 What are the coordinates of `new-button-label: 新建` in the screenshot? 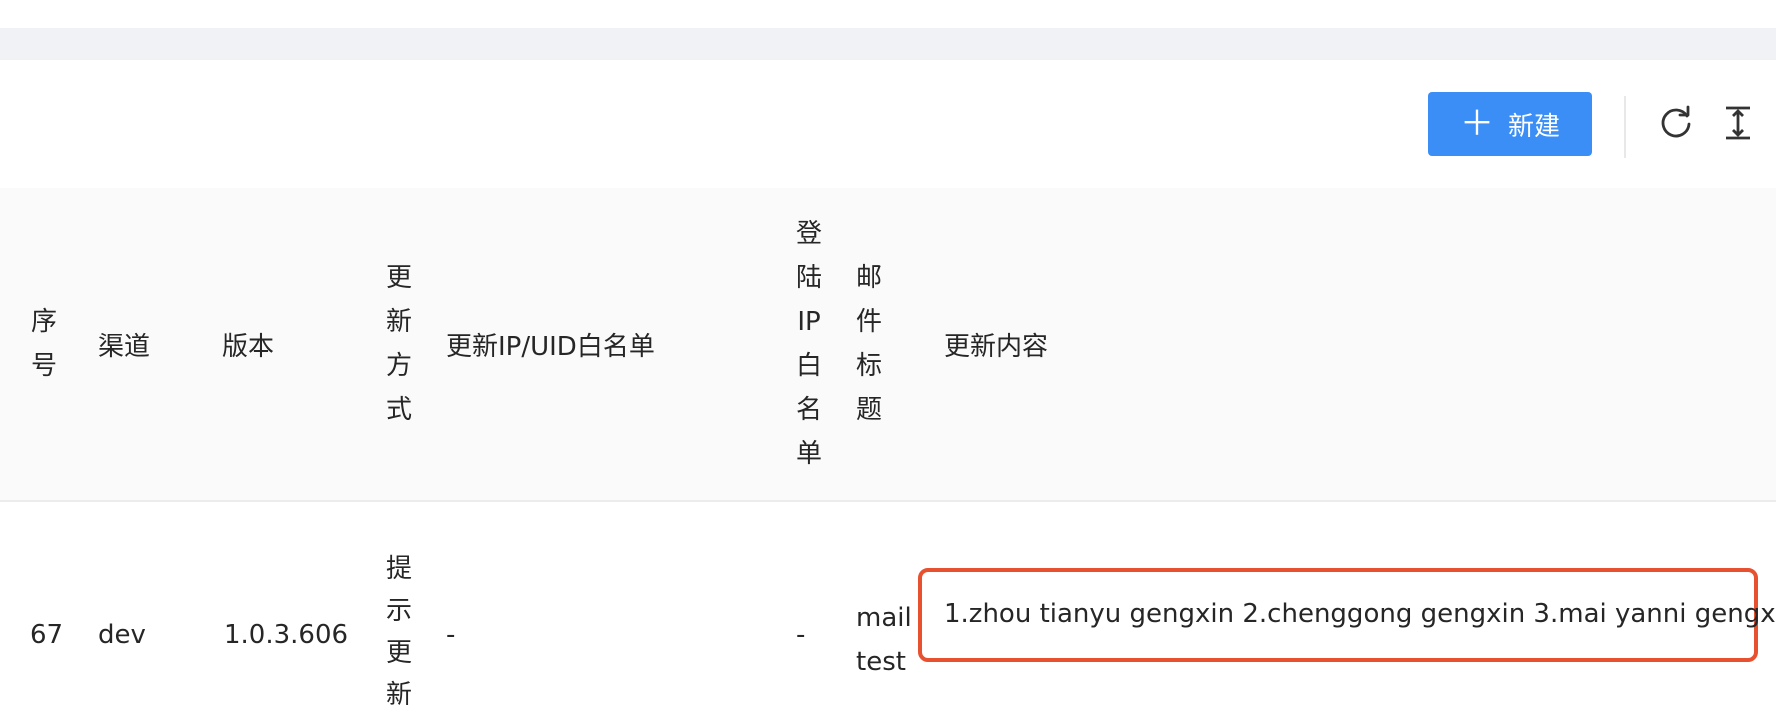 It's located at (1533, 126).